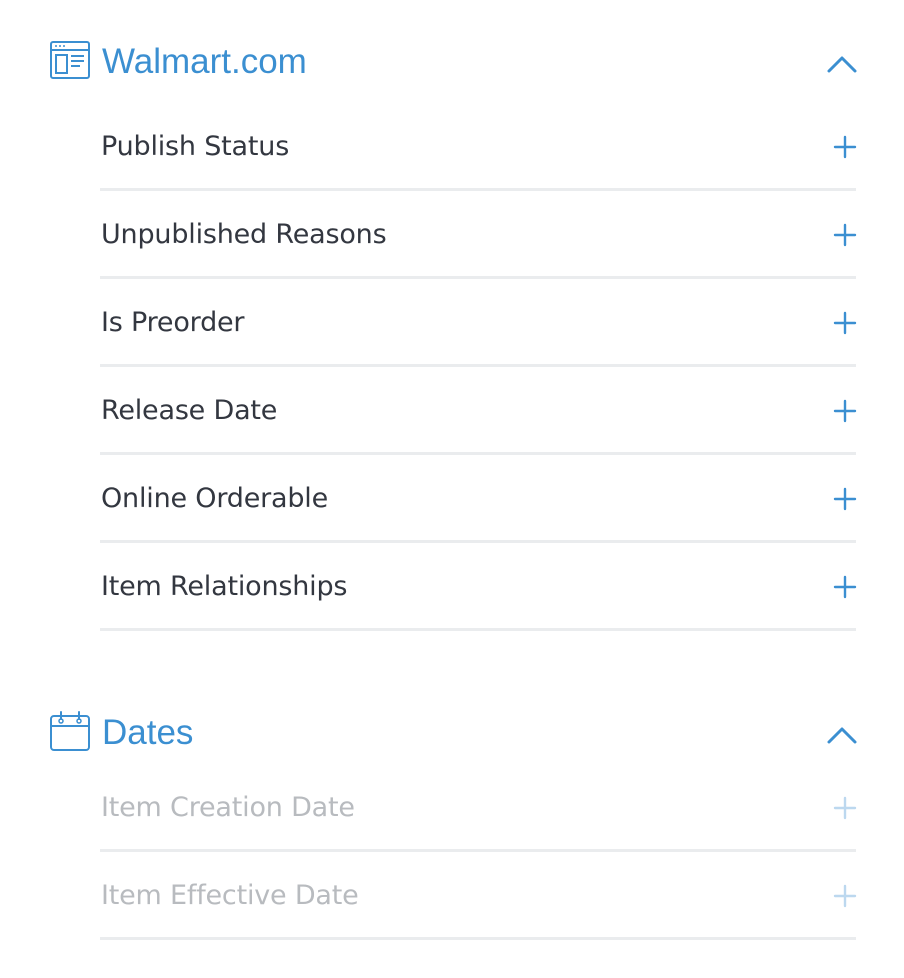 The height and width of the screenshot is (978, 904). Describe the element at coordinates (478, 896) in the screenshot. I see `filter-row-item-effective-date: Item Effective Date` at that location.